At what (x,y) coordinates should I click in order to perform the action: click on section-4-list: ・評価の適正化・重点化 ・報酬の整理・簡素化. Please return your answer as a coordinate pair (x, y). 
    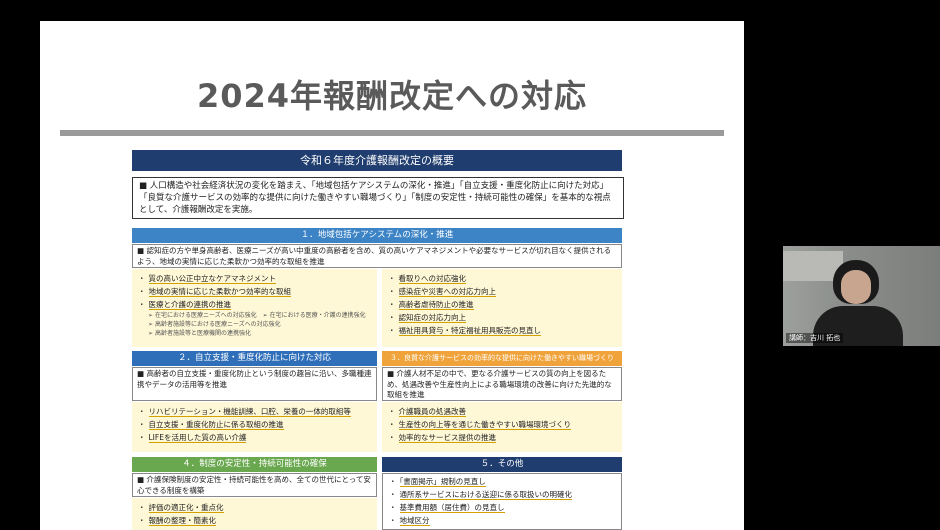
    Looking at the image, I should click on (254, 514).